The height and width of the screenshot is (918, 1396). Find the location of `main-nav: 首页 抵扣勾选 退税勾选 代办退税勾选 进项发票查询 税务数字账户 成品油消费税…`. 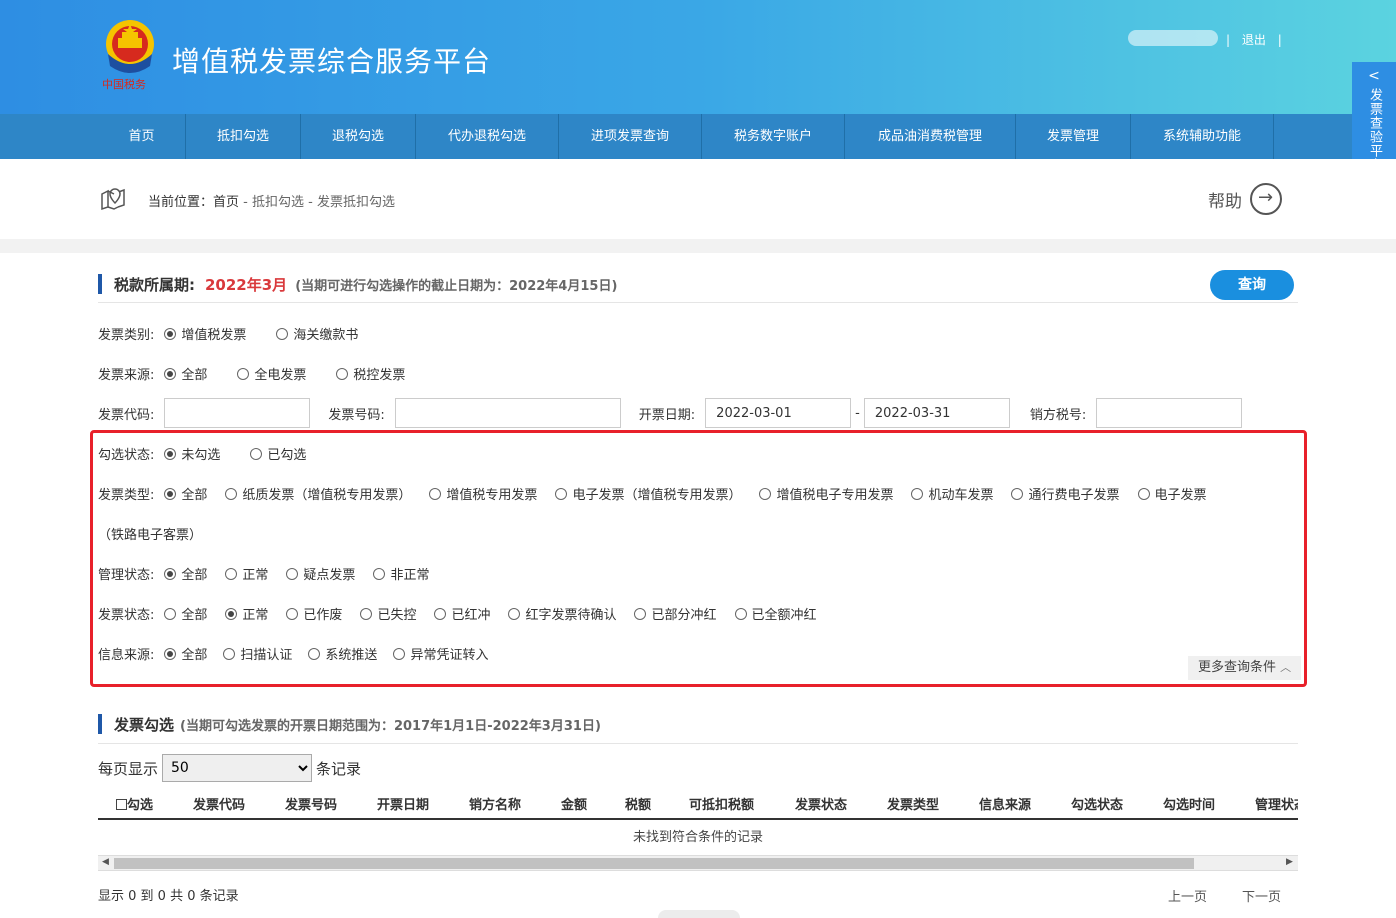

main-nav: 首页 抵扣勾选 退税勾选 代办退税勾选 进项发票查询 税务数字账户 成品油消费税… is located at coordinates (676, 136).